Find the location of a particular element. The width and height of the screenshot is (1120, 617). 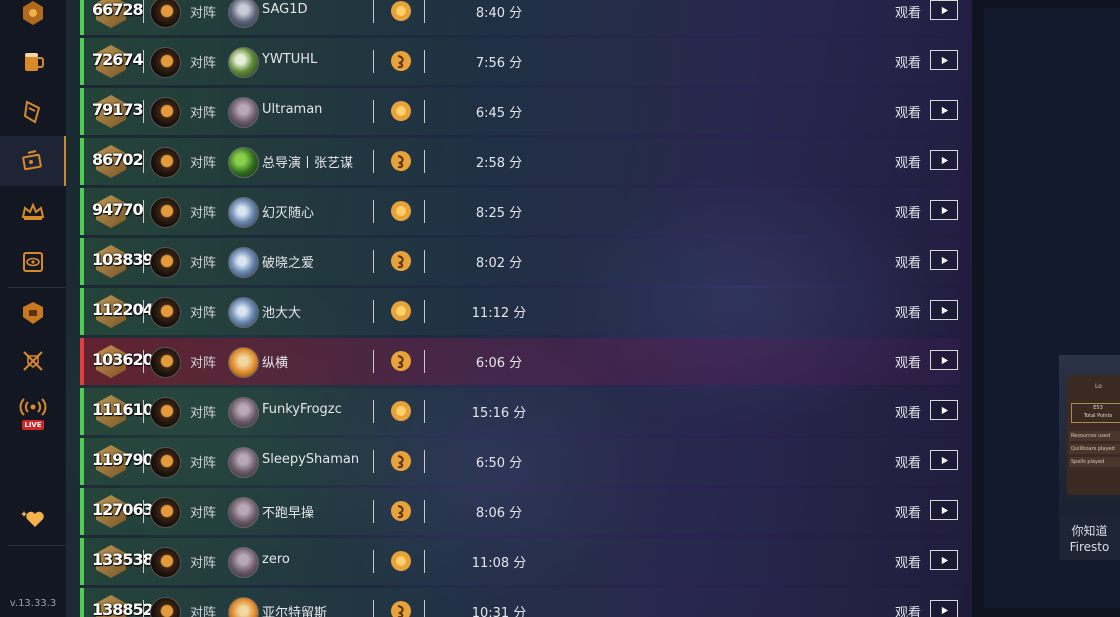

opponent-name: SAG1D is located at coordinates (285, 9).